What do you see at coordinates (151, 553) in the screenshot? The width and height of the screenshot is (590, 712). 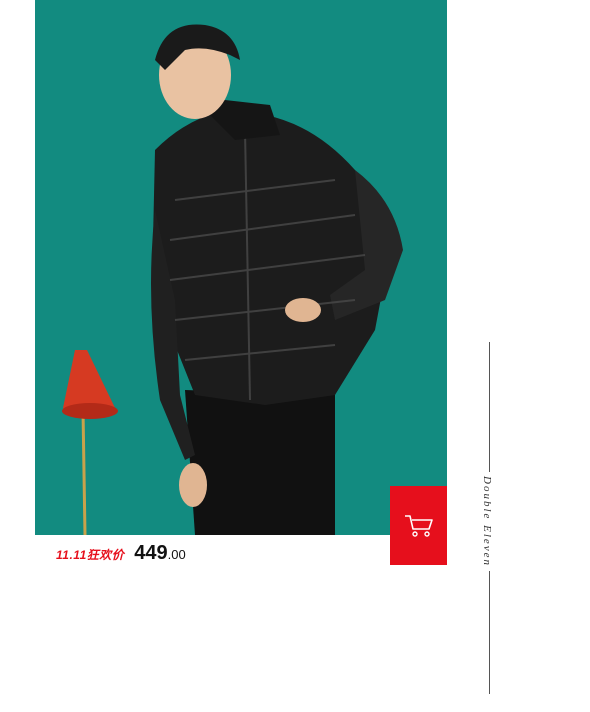 I see `price-value: 449` at bounding box center [151, 553].